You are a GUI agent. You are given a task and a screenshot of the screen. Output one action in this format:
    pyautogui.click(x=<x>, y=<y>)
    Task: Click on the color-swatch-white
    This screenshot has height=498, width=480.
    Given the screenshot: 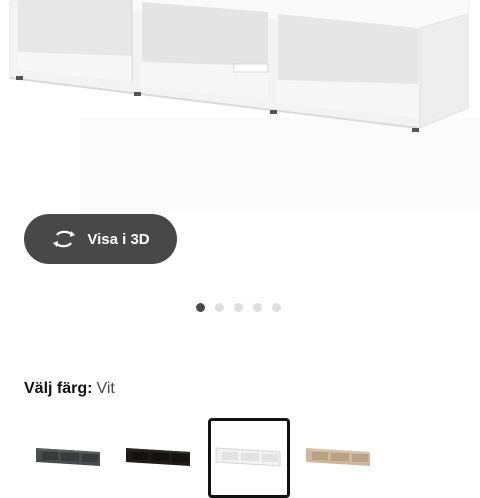 What is the action you would take?
    pyautogui.click(x=249, y=458)
    